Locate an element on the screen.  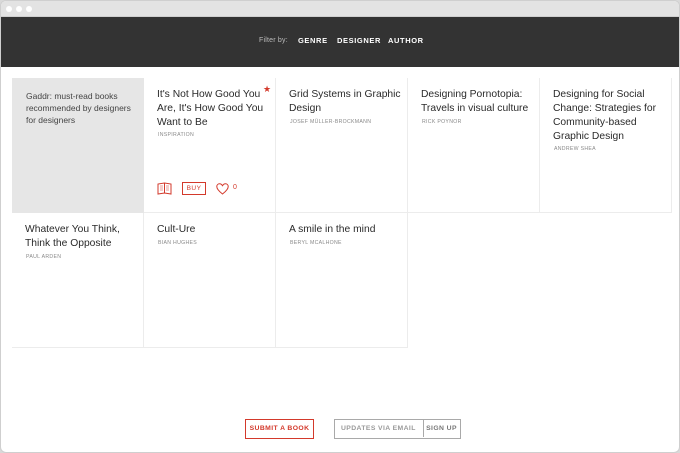
filter-label: Filter by: is located at coordinates (273, 40).